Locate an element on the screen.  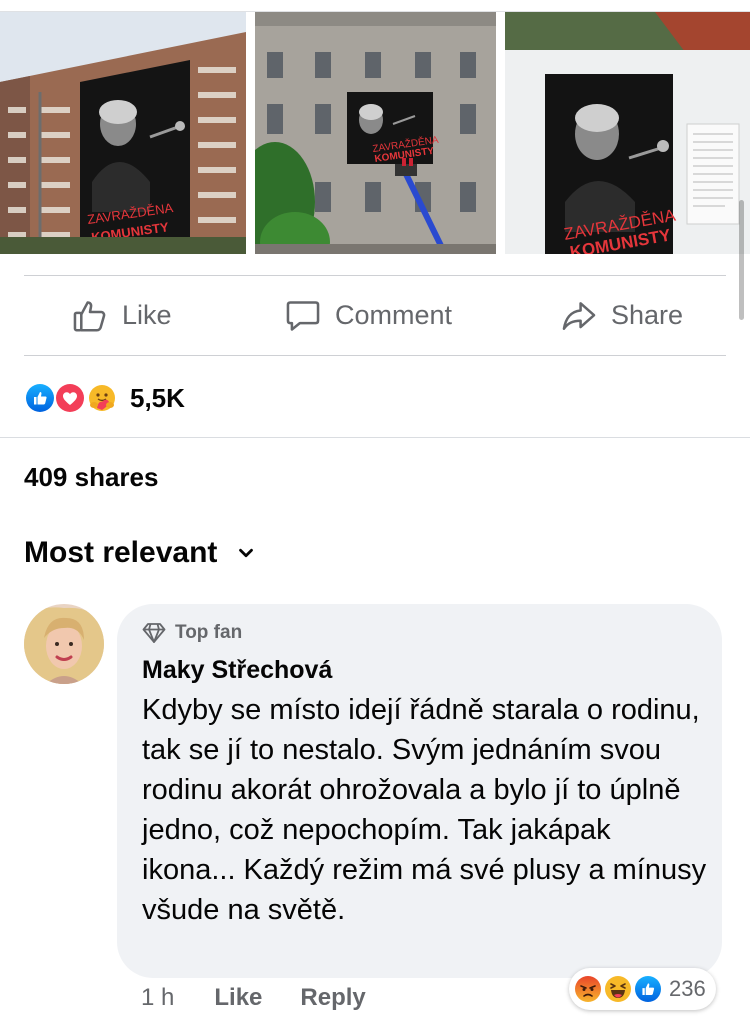
top-fan-badge: Top fan is located at coordinates (192, 633).